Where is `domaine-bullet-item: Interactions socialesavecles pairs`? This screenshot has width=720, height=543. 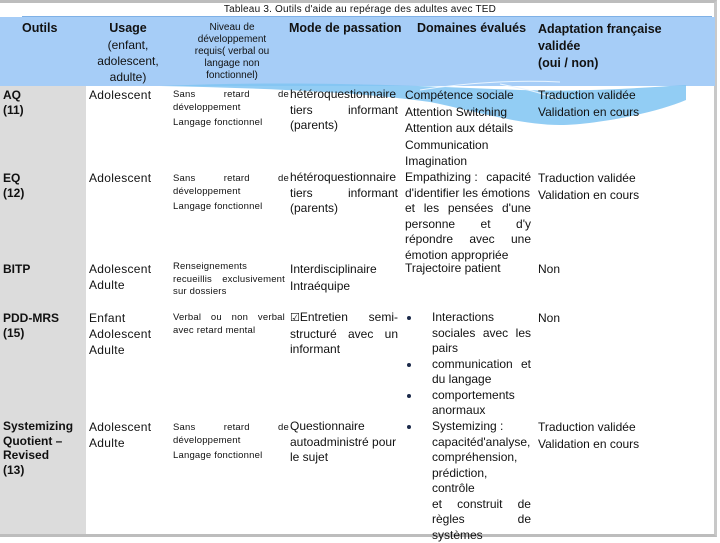 domaine-bullet-item: Interactions socialesavecles pairs is located at coordinates (468, 333).